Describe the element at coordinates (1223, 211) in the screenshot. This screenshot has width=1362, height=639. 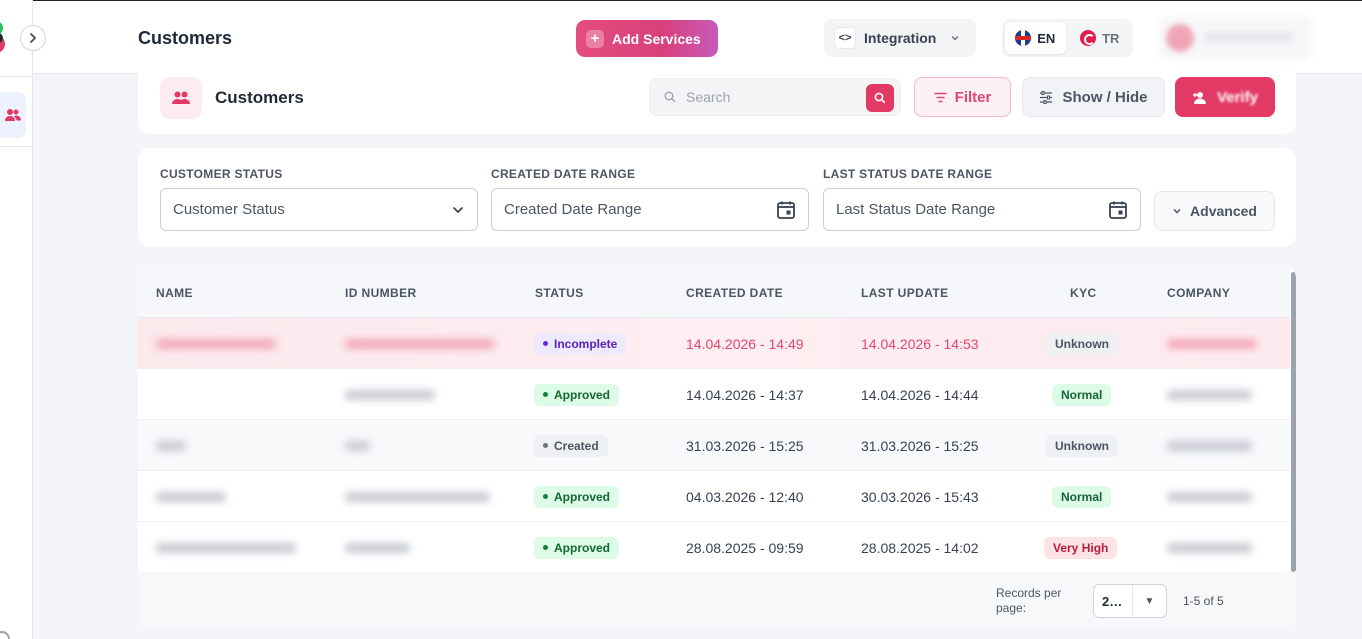
I see `advanced-label: Advanced` at that location.